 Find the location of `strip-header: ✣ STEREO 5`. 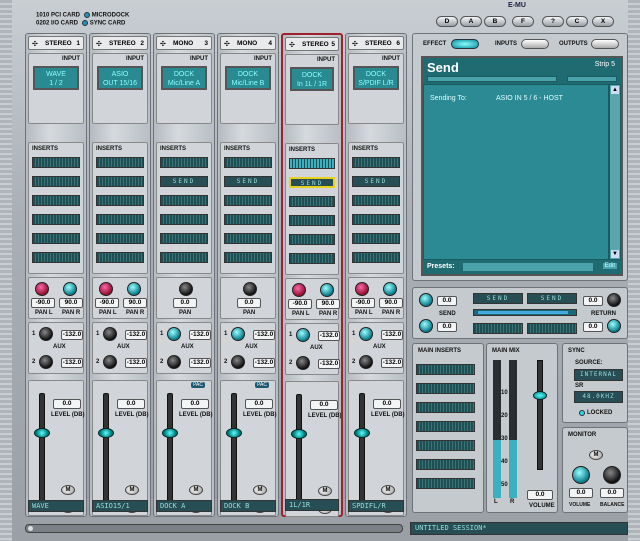

strip-header: ✣ STEREO 5 is located at coordinates (312, 44).